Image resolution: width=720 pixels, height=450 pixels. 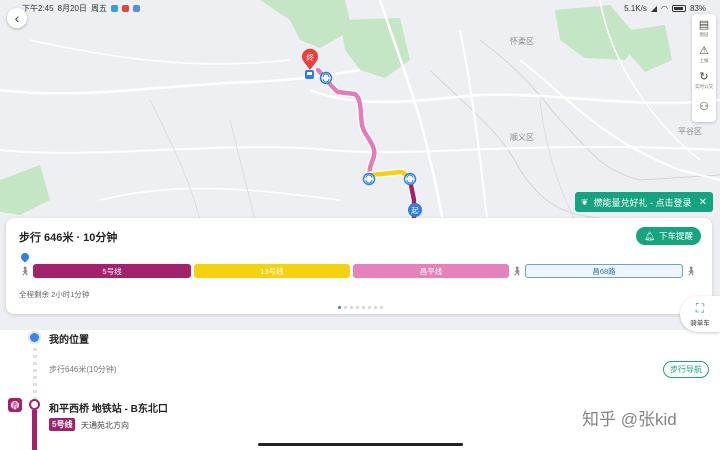 I want to click on bus-stop-icon, so click(x=309, y=74).